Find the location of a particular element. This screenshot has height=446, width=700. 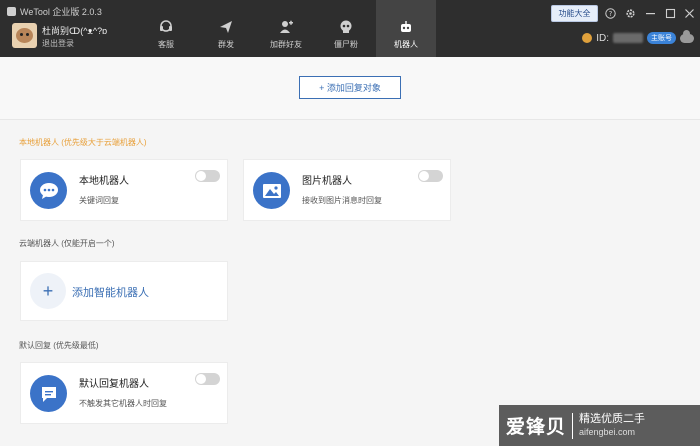

cloud-icon is located at coordinates (687, 36).